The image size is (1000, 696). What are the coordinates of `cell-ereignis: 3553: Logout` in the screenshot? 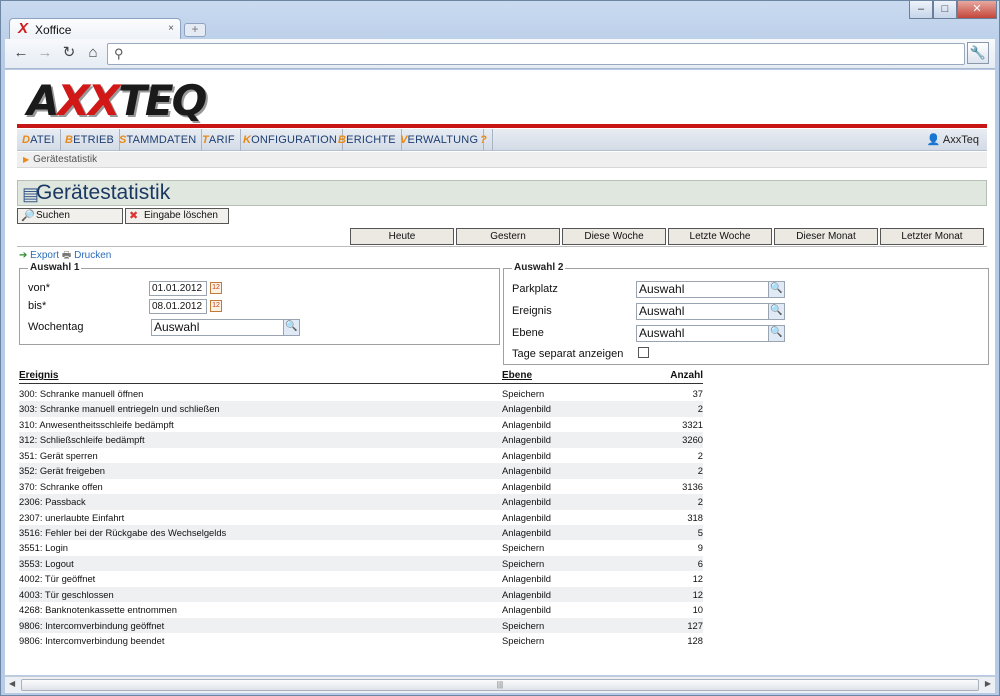 It's located at (46, 563).